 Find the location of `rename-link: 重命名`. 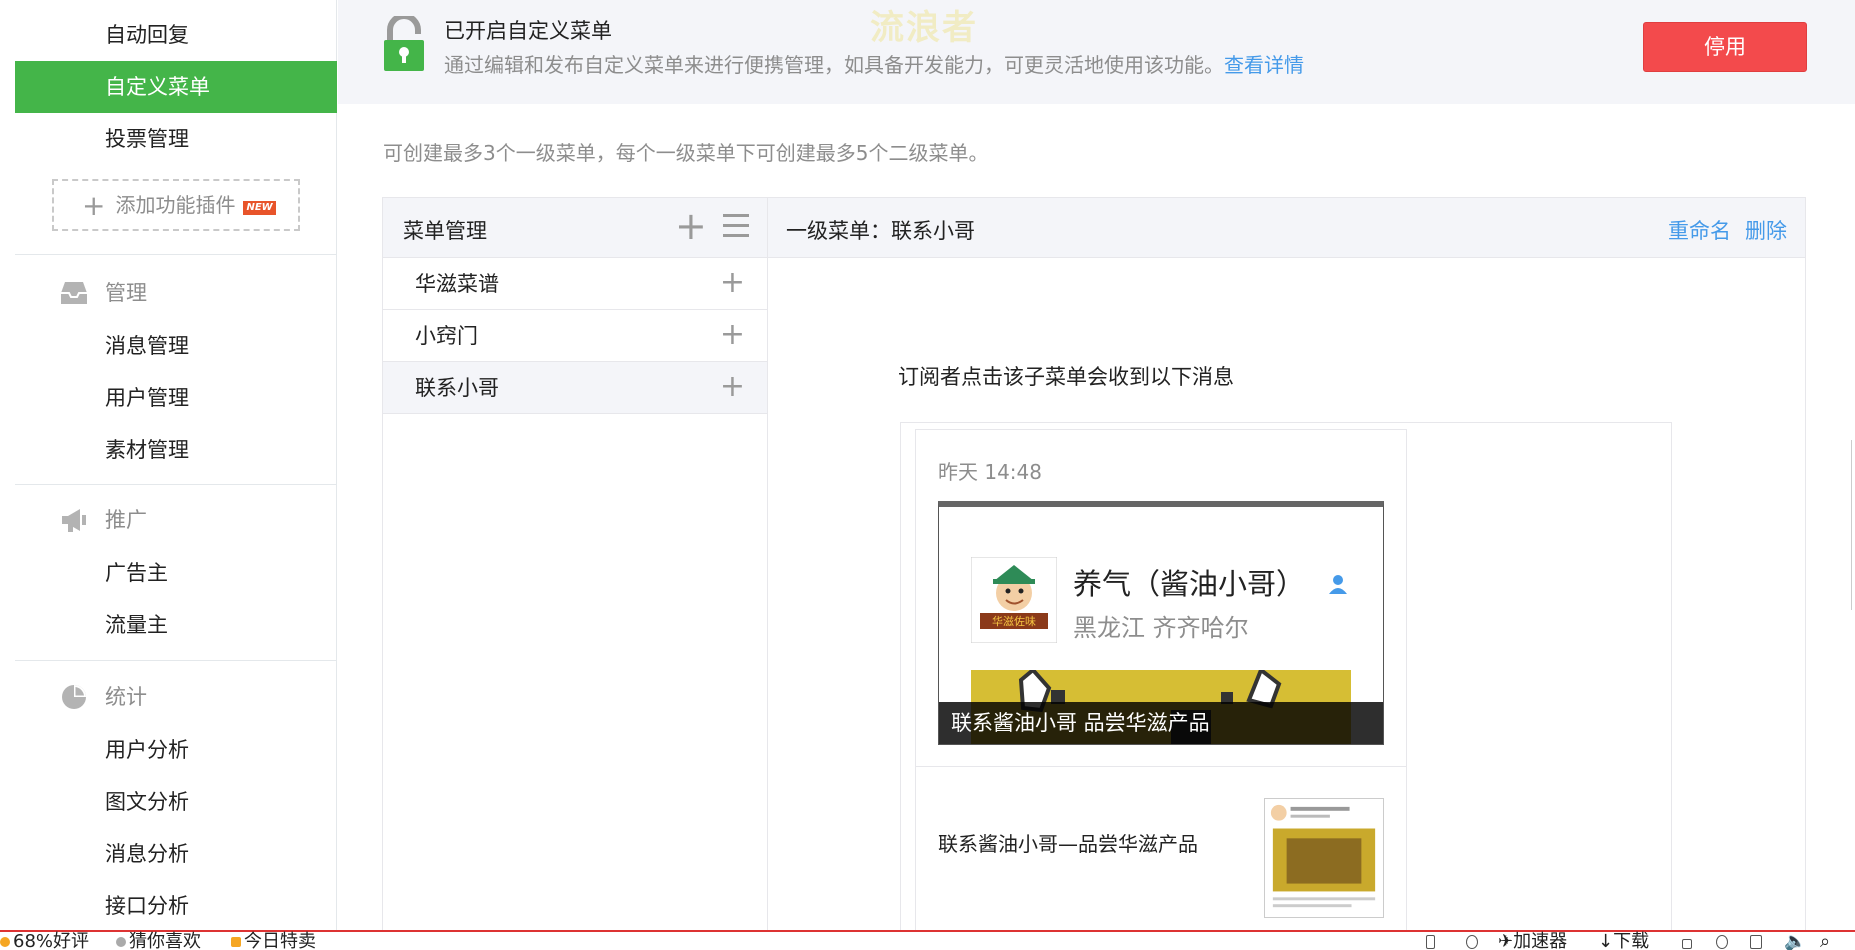

rename-link: 重命名 is located at coordinates (1699, 231).